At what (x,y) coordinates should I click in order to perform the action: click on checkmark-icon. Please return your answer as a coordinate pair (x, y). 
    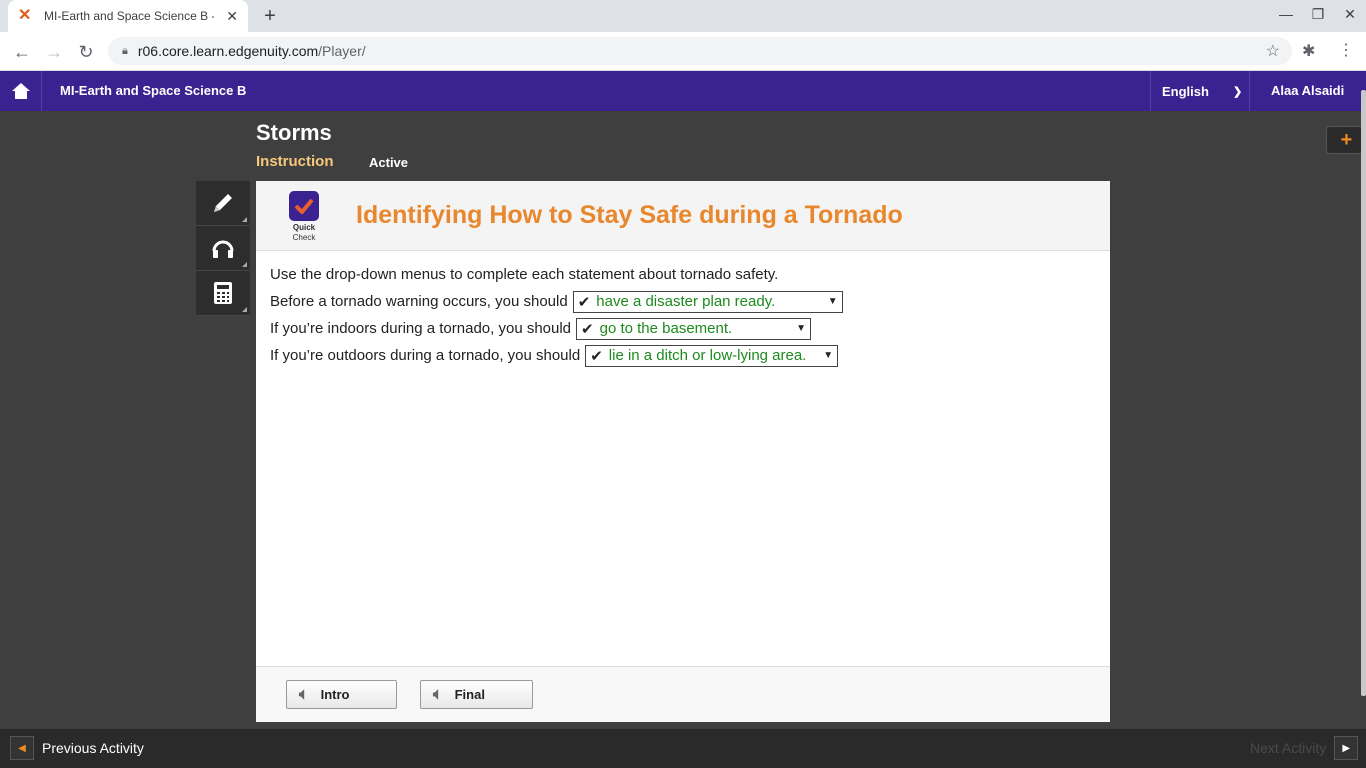
    Looking at the image, I should click on (304, 206).